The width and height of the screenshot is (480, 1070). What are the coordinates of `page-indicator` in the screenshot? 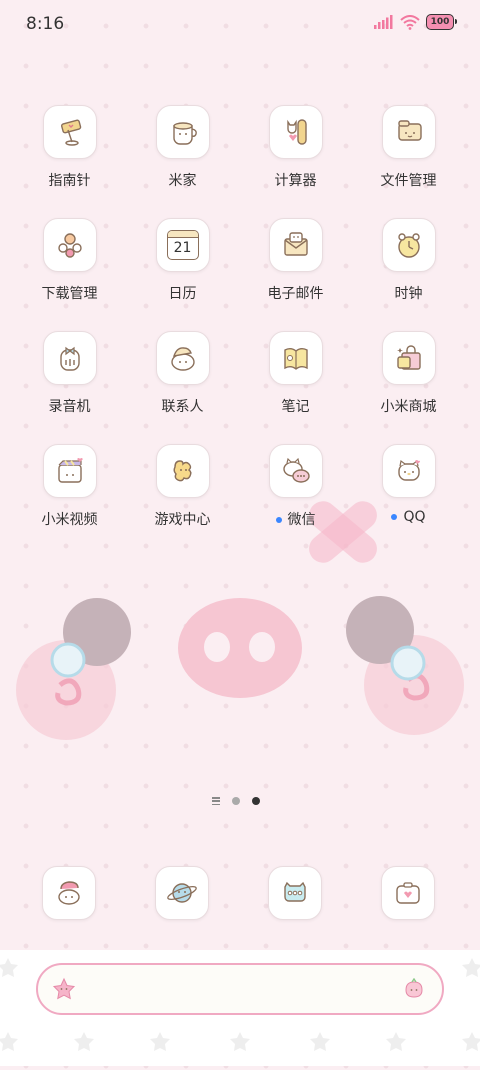 It's located at (236, 801).